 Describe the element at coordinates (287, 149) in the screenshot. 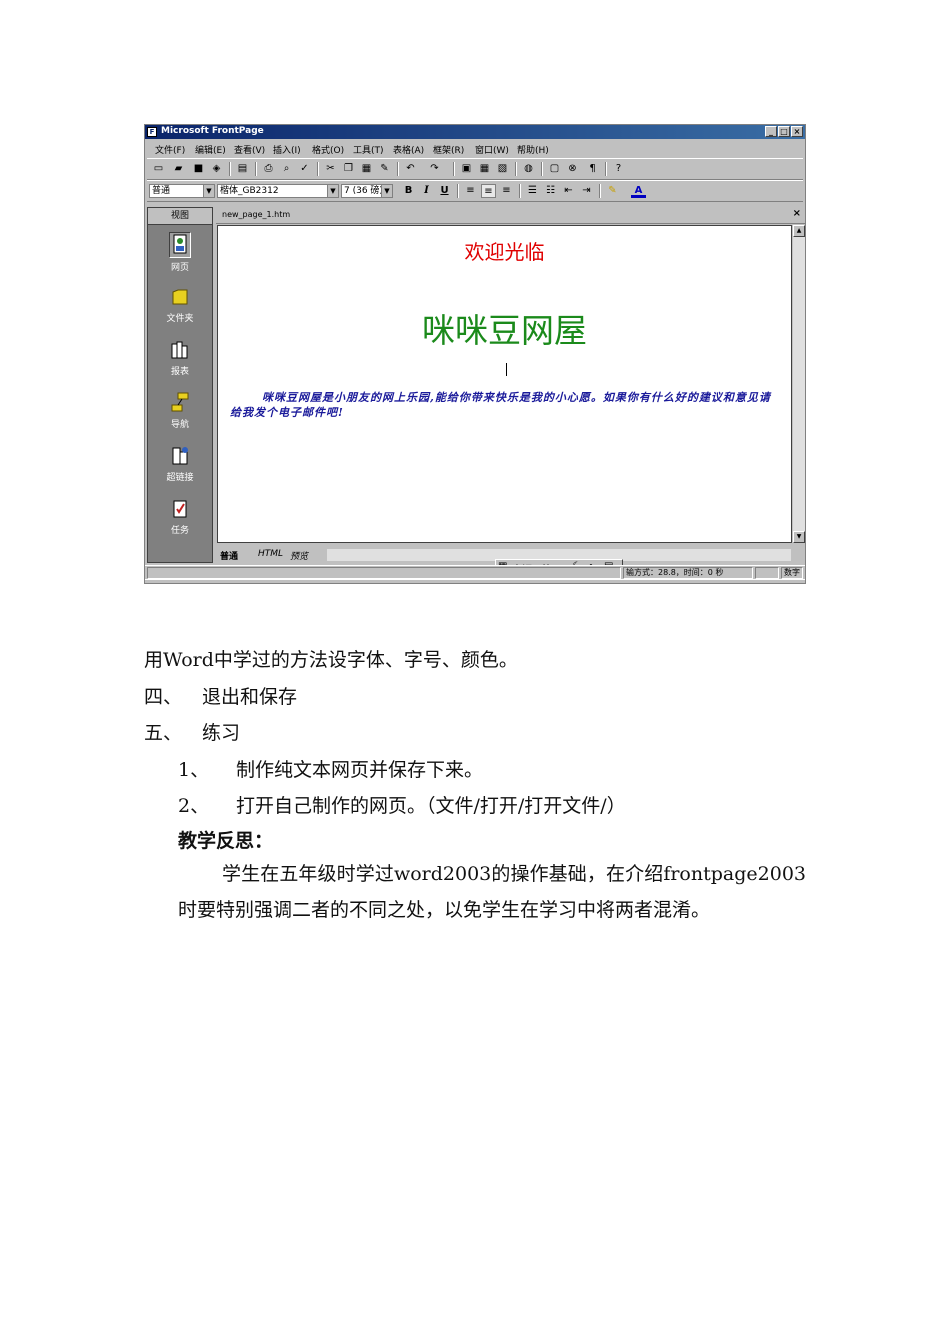

I see `menu-insert: 插入(I)` at that location.